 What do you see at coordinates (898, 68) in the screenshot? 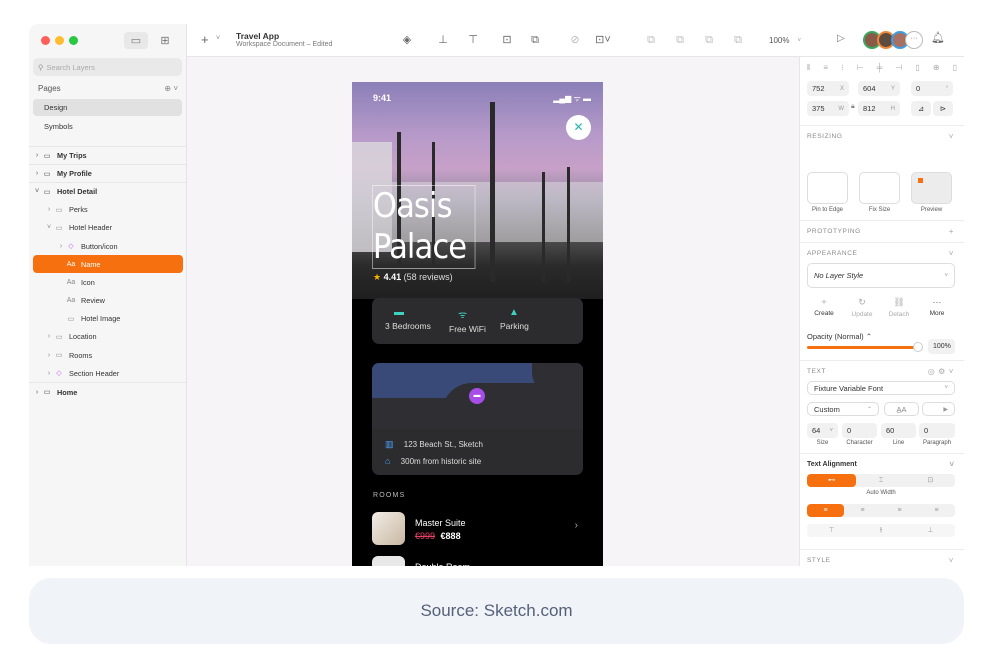
I see `align-v-icon: ⊣` at bounding box center [898, 68].